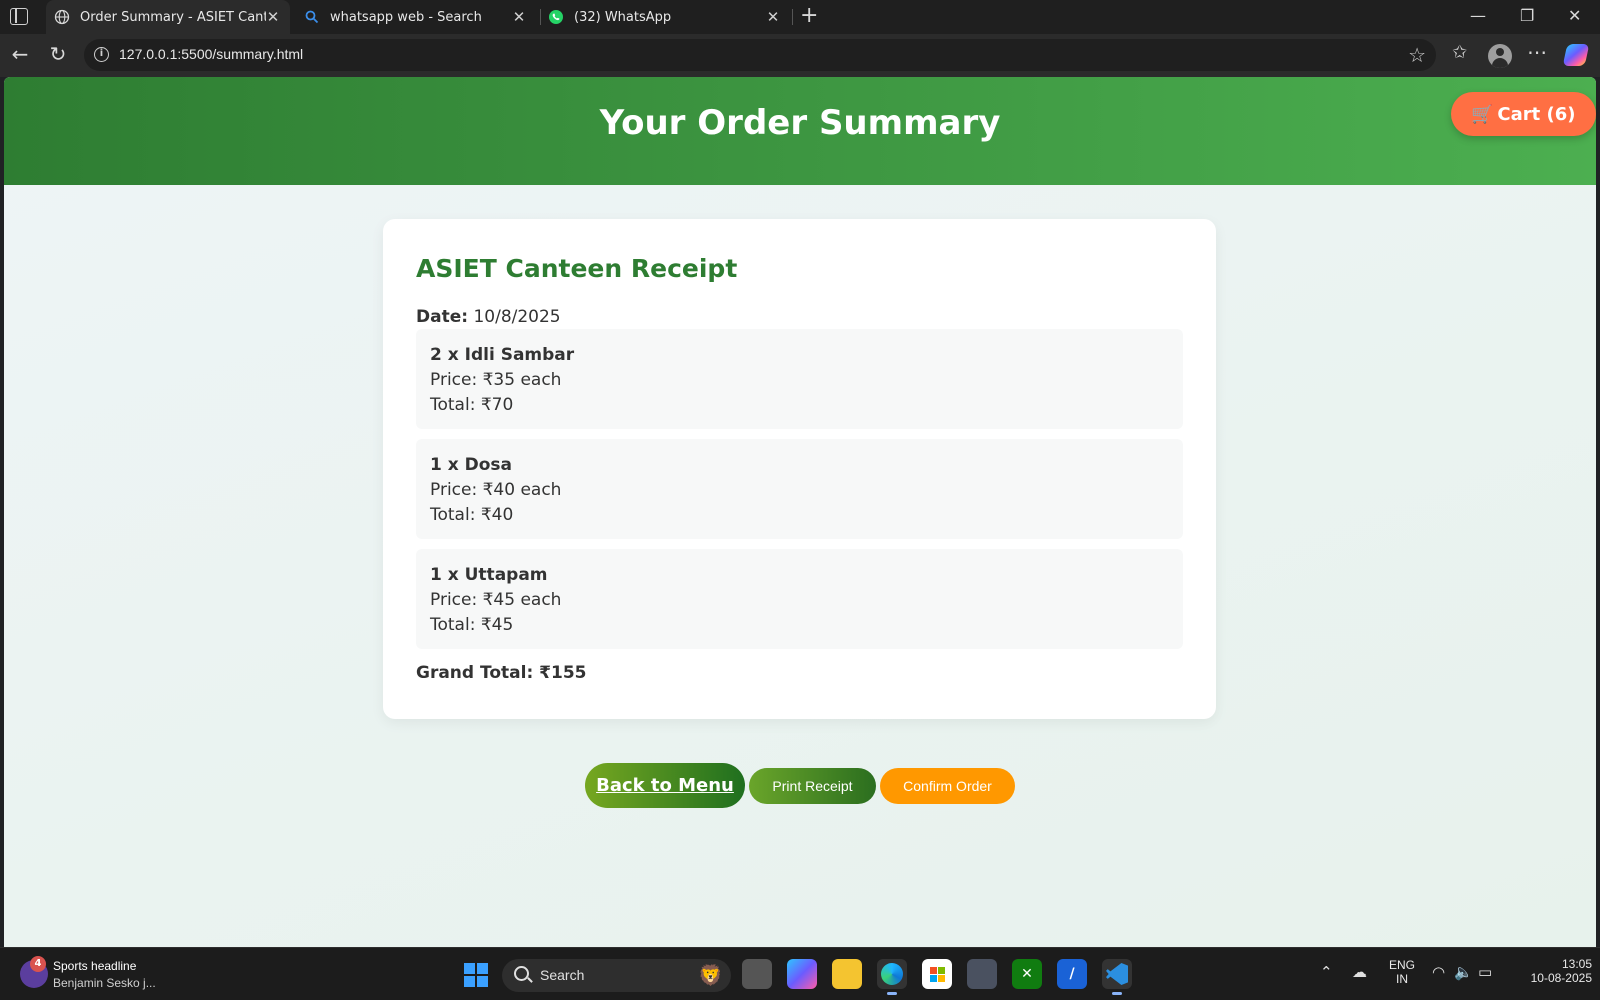  I want to click on page-header: Your Order Summary, so click(800, 131).